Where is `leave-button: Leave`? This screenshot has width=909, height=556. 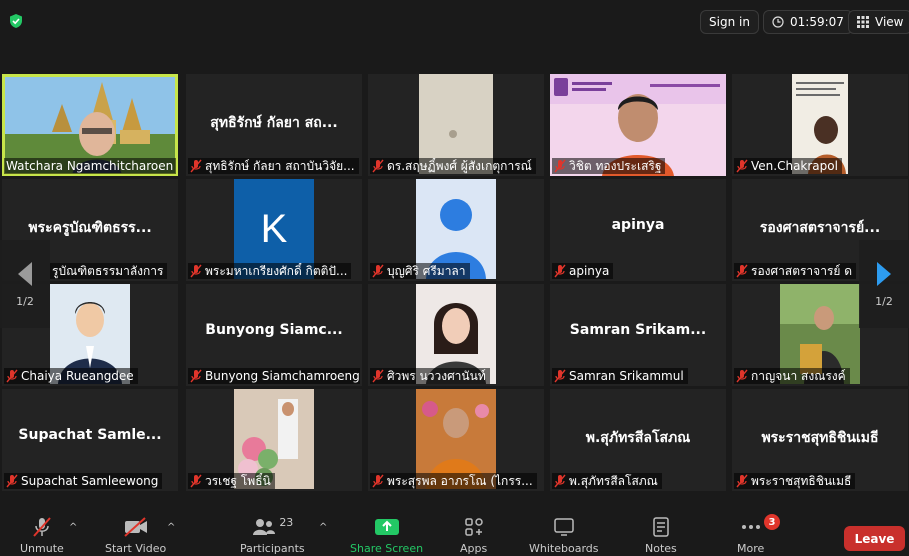
leave-button: Leave is located at coordinates (874, 538).